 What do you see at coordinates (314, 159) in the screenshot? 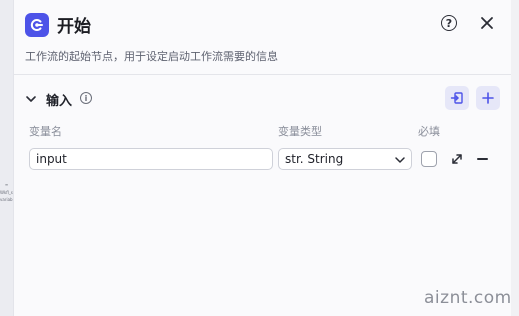
I see `variable-type-value: str. String` at bounding box center [314, 159].